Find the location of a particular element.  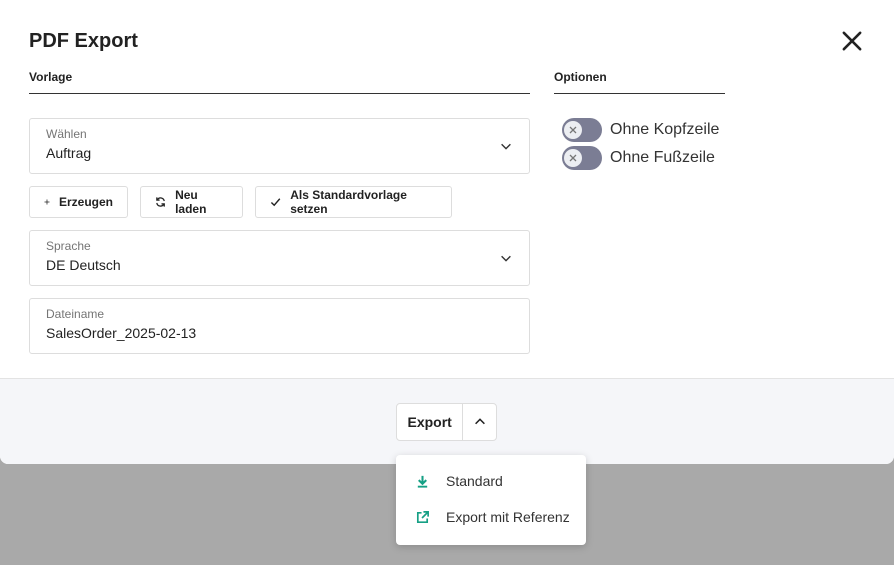

close-button is located at coordinates (852, 41).